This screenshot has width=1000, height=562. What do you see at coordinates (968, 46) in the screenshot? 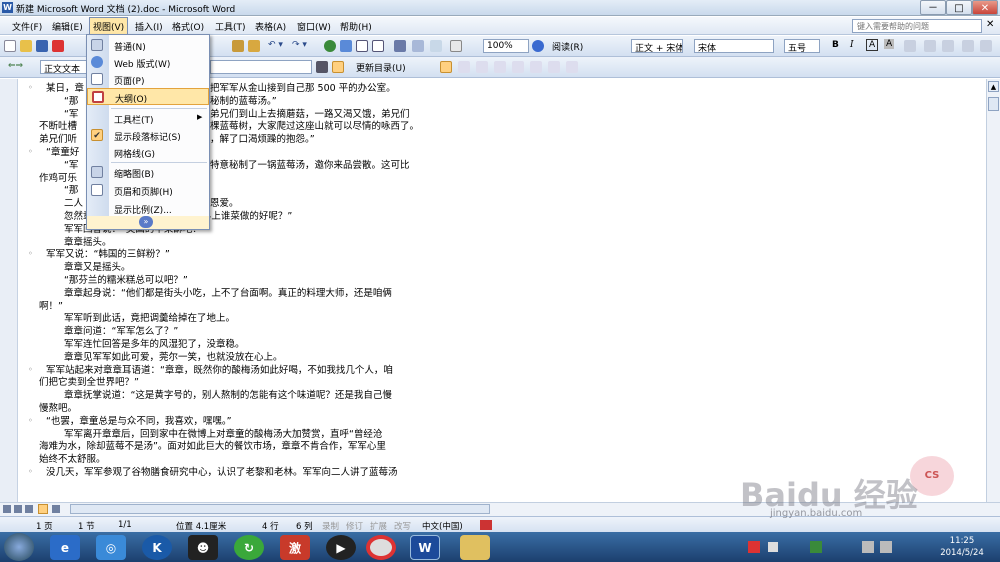
I see `decrease-indent-icon` at bounding box center [968, 46].